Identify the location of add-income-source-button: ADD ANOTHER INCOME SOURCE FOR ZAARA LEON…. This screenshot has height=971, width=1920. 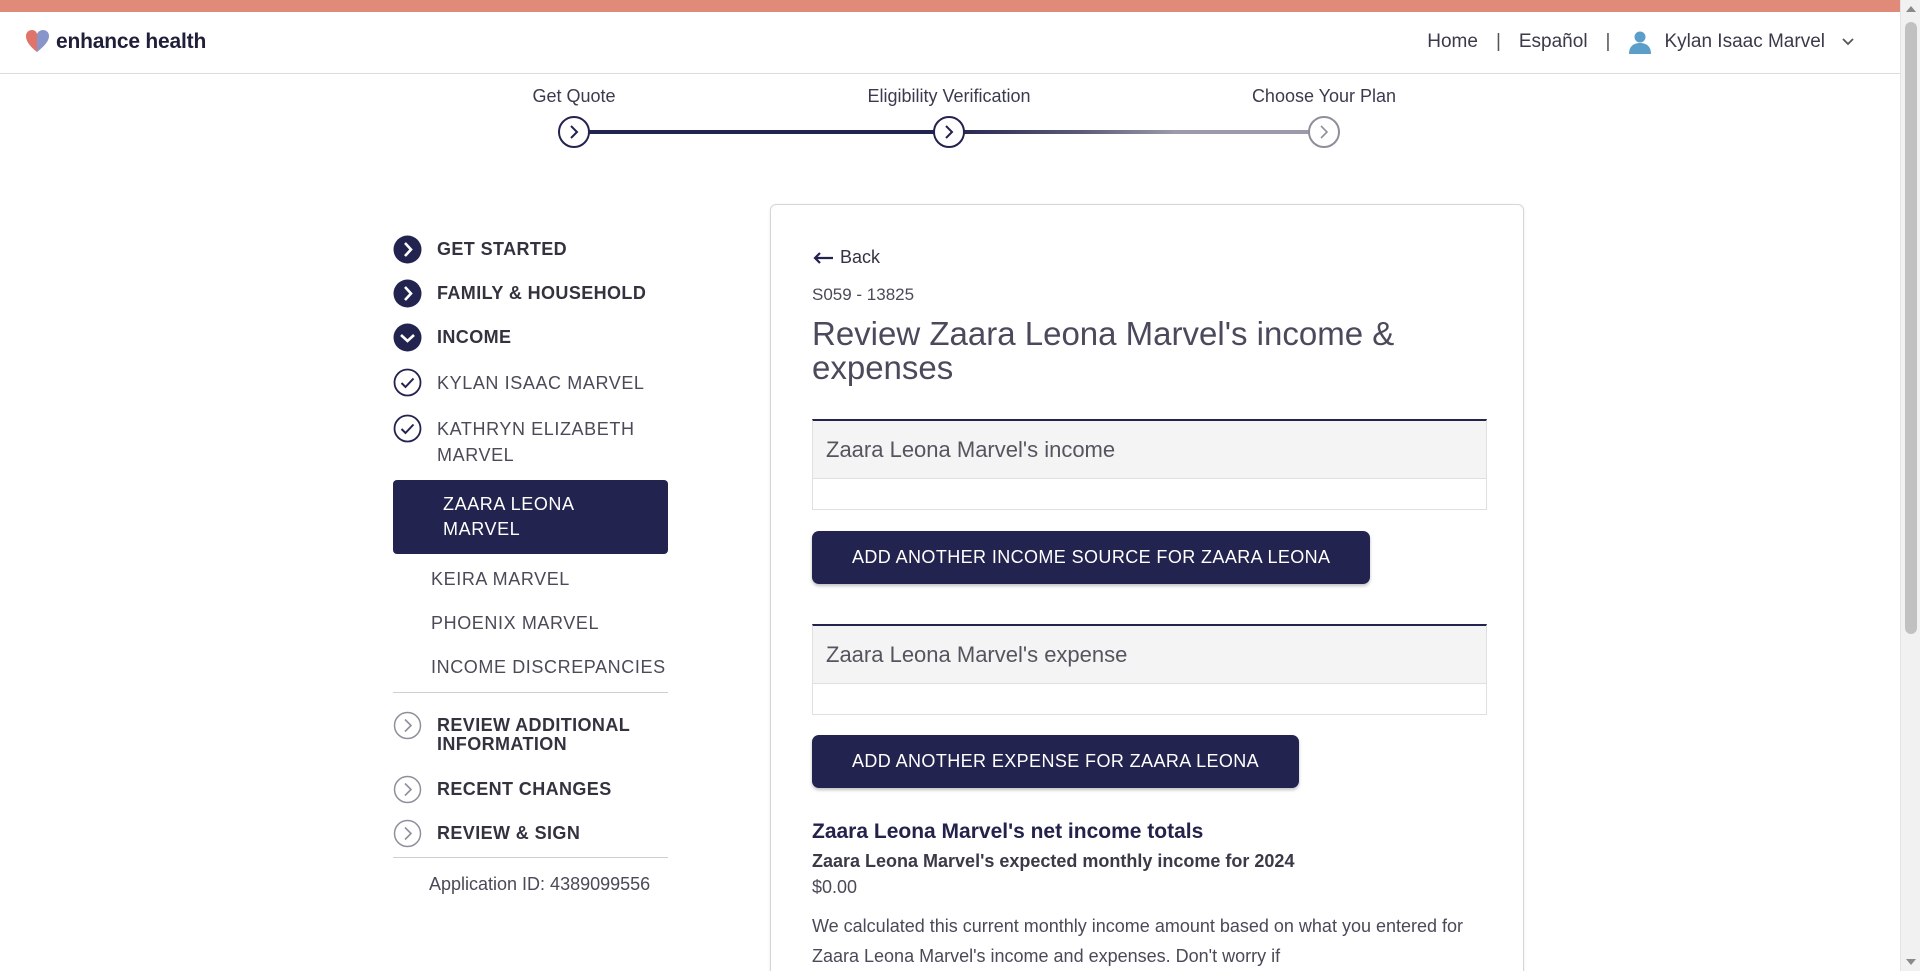
(1091, 557).